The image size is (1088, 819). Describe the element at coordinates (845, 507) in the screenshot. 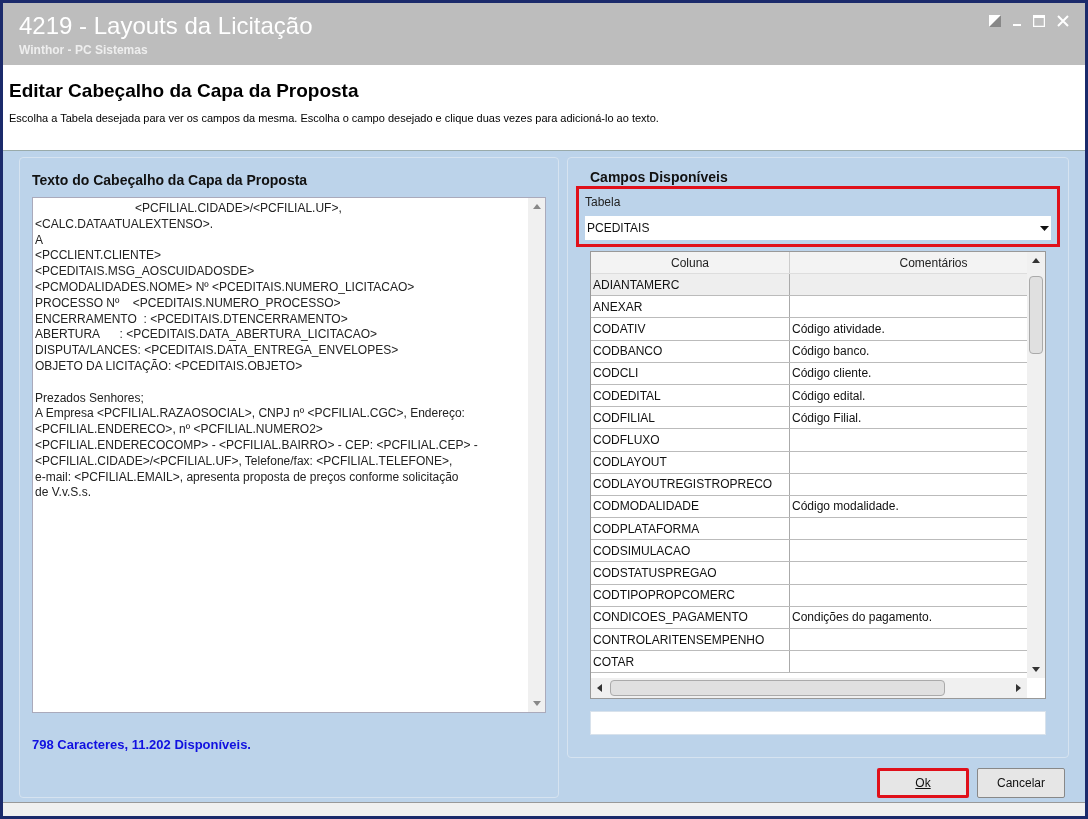

I see `table-cell-text: Código modalidade.` at that location.